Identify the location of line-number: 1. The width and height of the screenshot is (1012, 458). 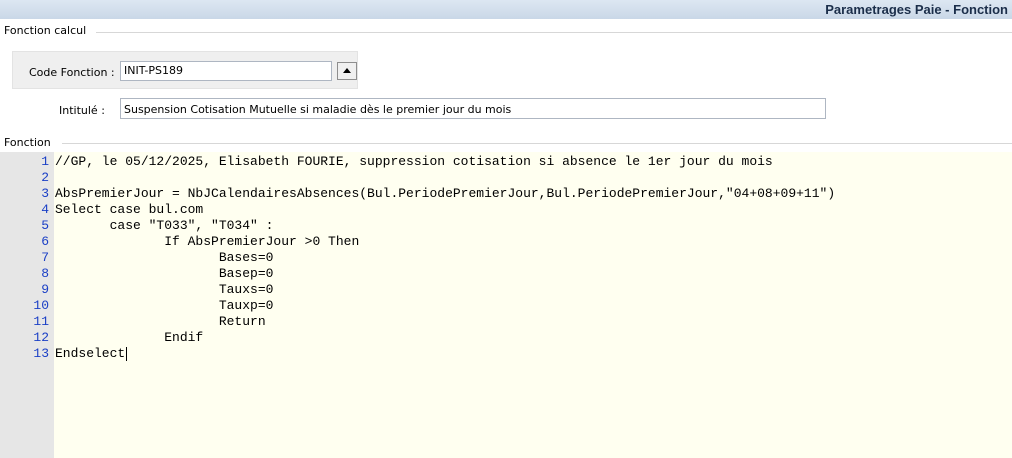
(45, 161).